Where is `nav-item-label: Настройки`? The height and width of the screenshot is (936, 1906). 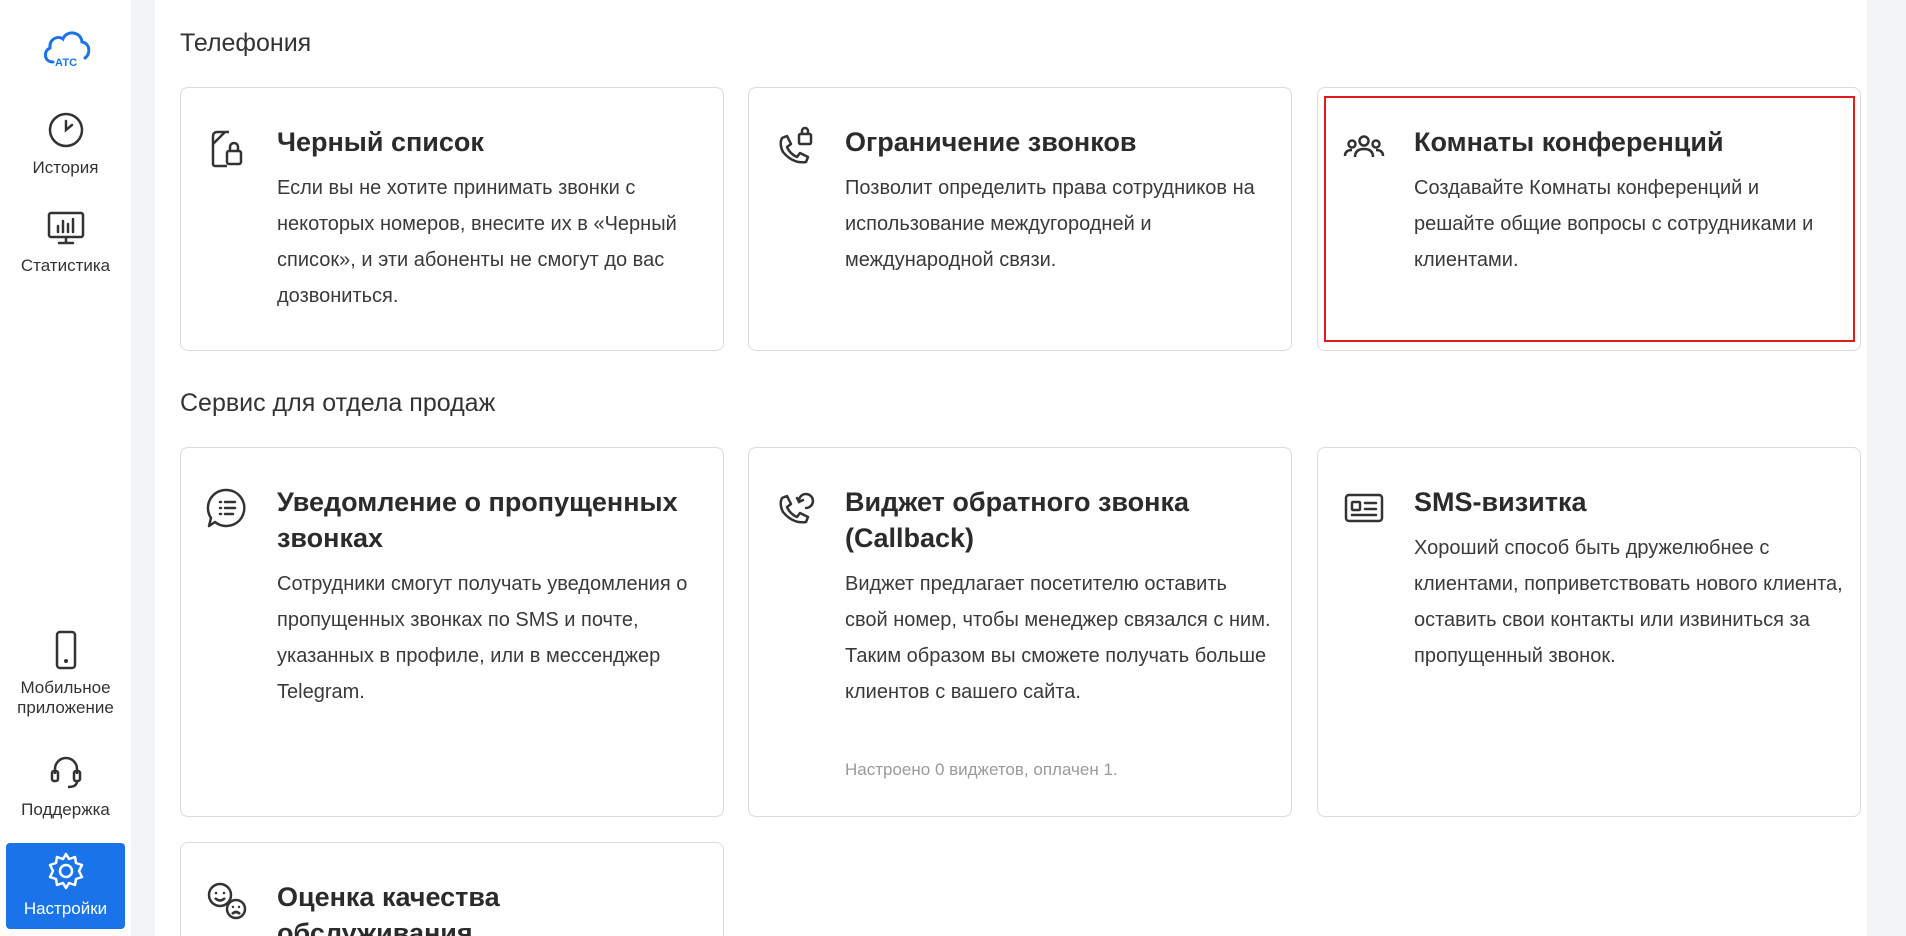
nav-item-label: Настройки is located at coordinates (65, 908).